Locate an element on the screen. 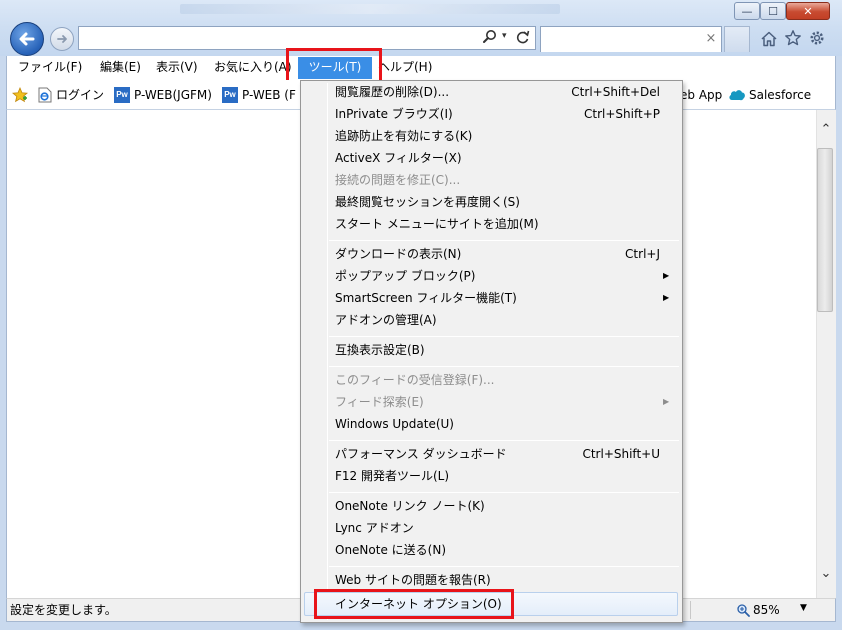 The image size is (842, 630). favorite-salesforce: Salesforce is located at coordinates (769, 95).